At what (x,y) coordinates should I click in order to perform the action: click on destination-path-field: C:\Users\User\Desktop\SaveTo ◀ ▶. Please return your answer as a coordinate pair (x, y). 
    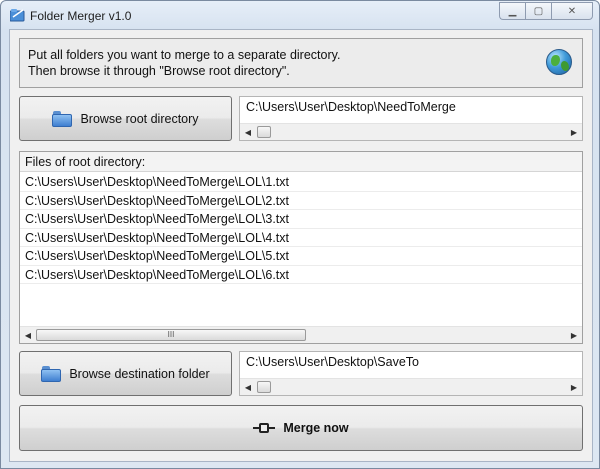
    Looking at the image, I should click on (411, 373).